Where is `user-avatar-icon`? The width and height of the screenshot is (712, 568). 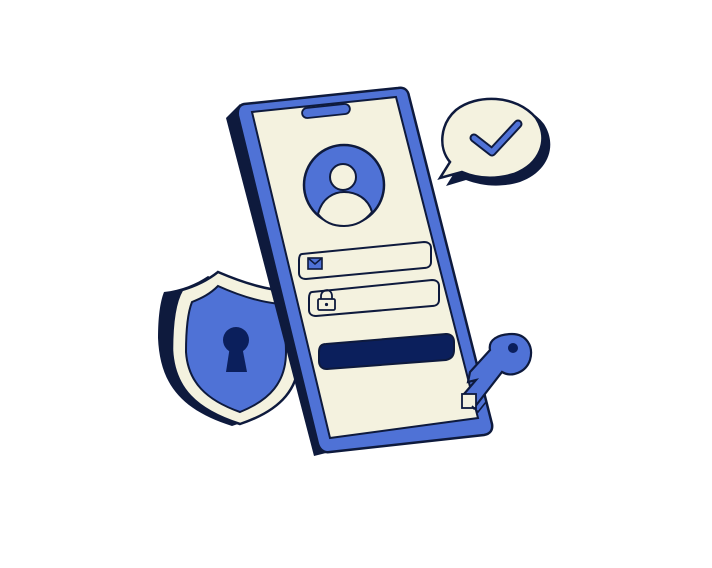
user-avatar-icon is located at coordinates (344, 185).